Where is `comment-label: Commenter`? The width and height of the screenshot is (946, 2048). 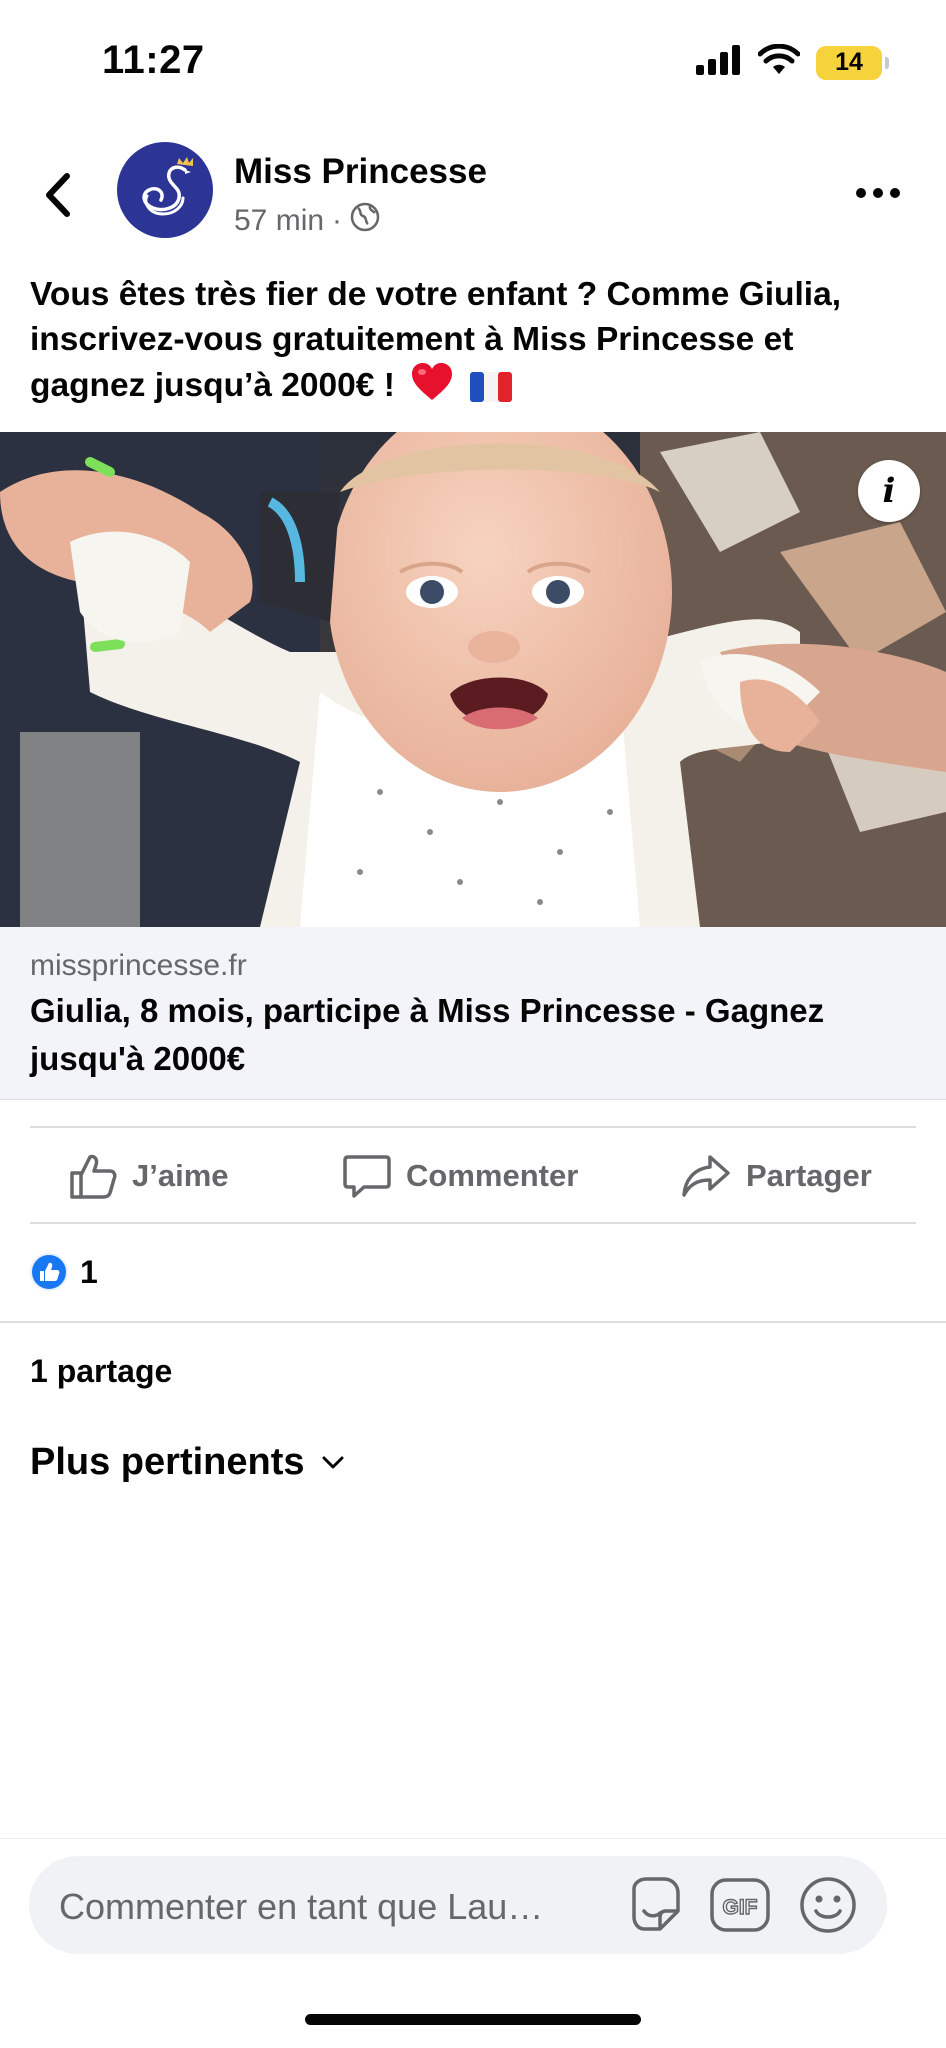
comment-label: Commenter is located at coordinates (492, 1175).